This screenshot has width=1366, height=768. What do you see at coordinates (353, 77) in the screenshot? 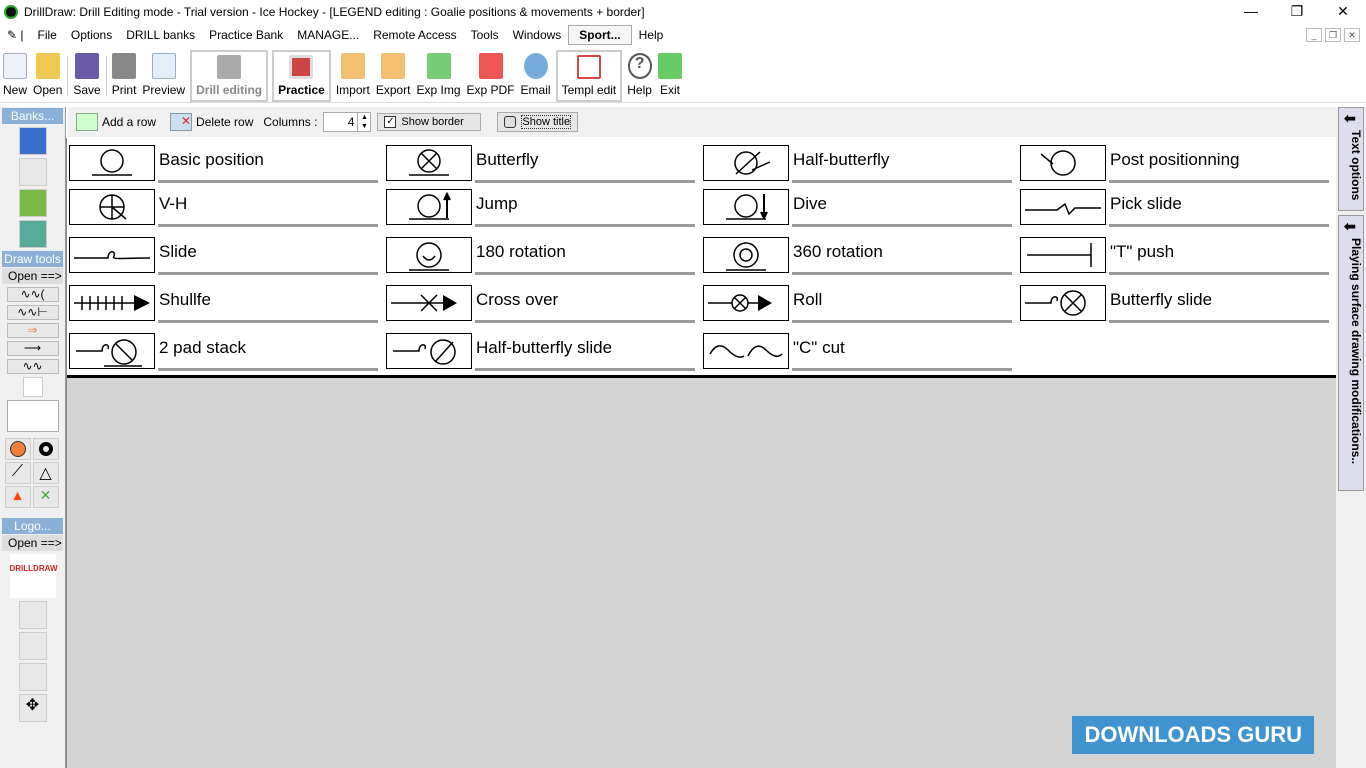
I see `import-button: Import` at bounding box center [353, 77].